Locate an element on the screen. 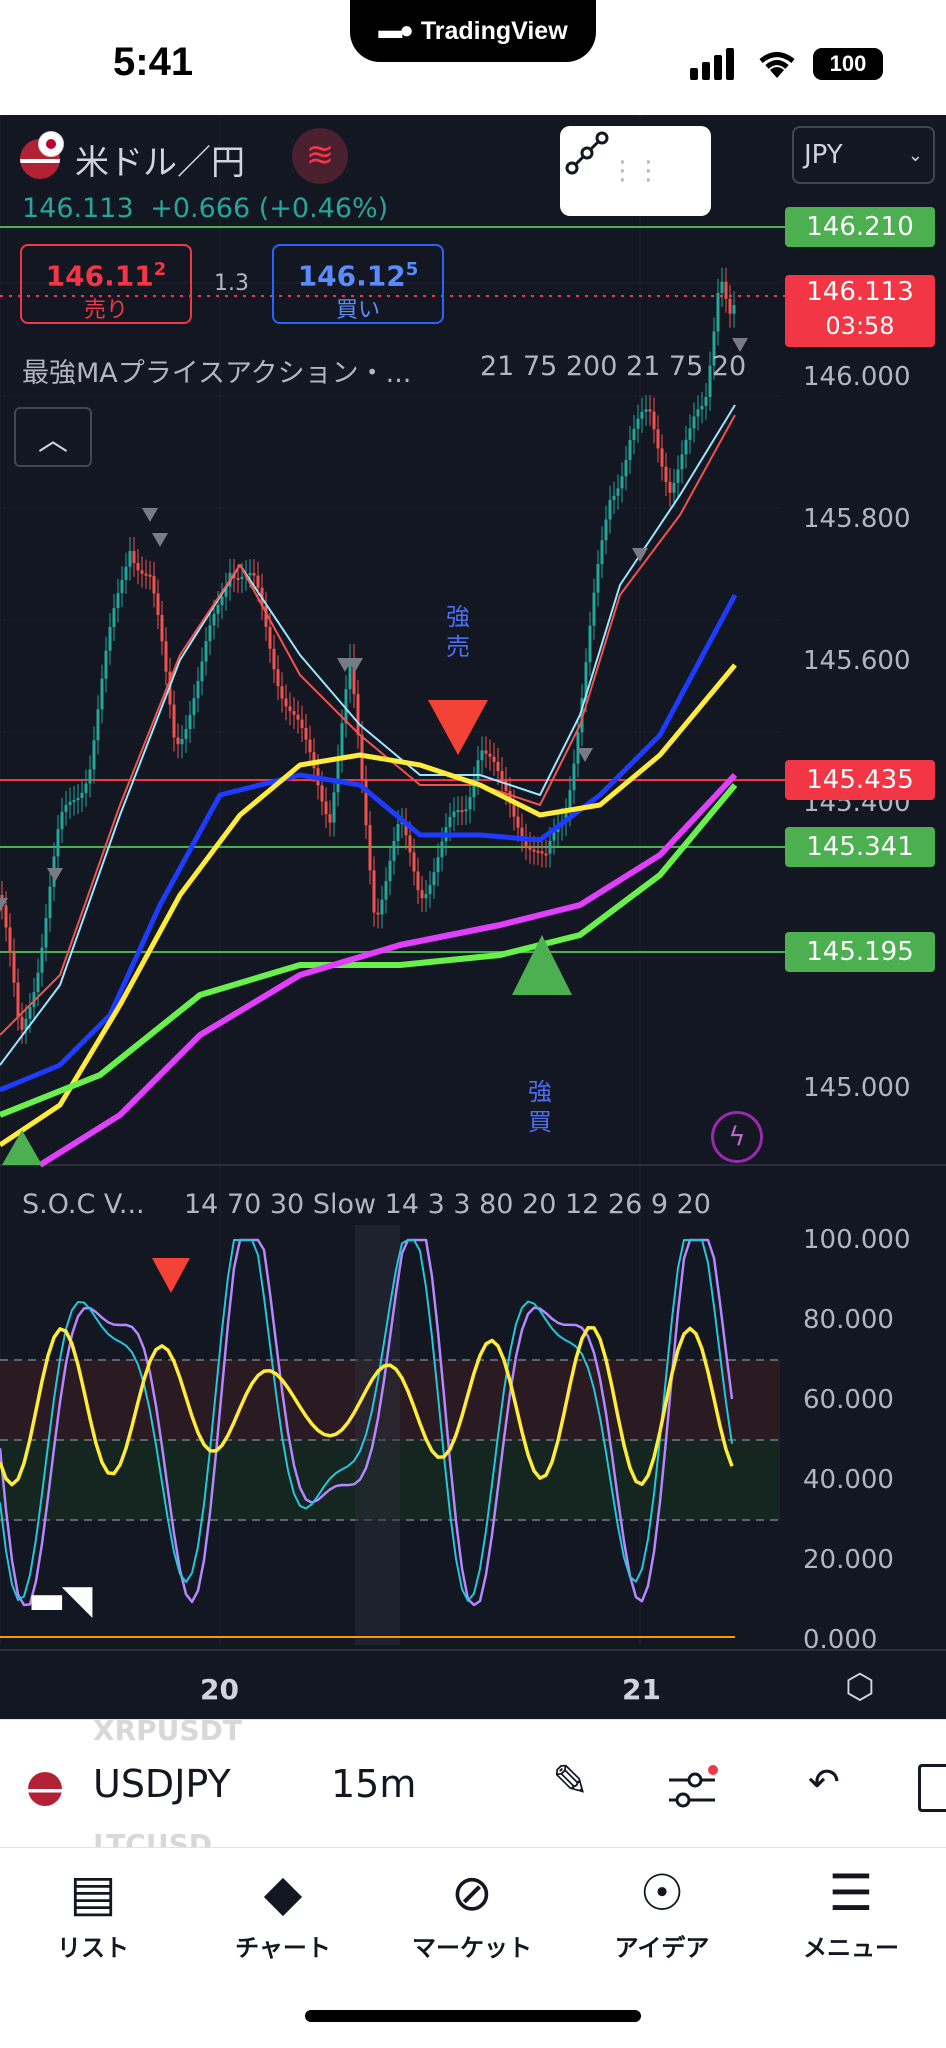 The image size is (946, 2048). tab-chart: ◆ チャート is located at coordinates (283, 1914).